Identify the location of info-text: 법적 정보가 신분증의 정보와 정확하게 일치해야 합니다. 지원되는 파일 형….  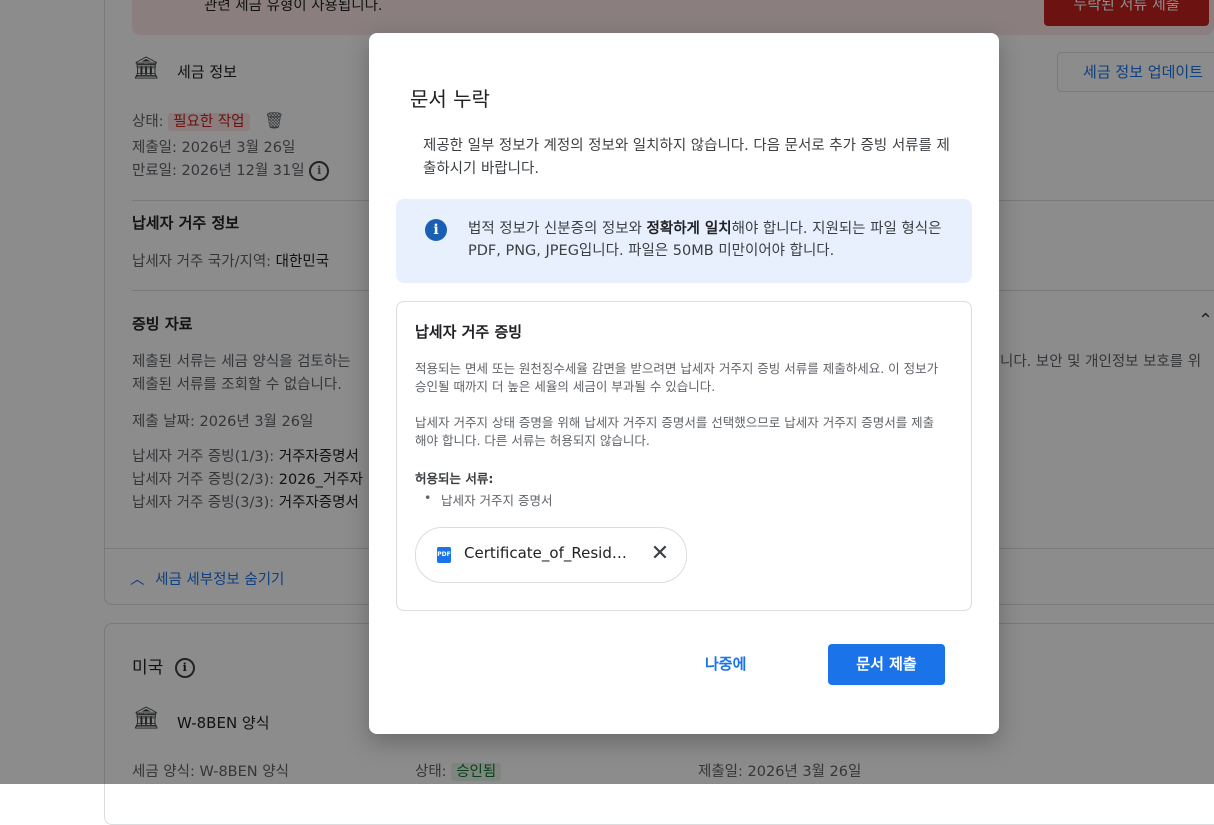
(713, 240).